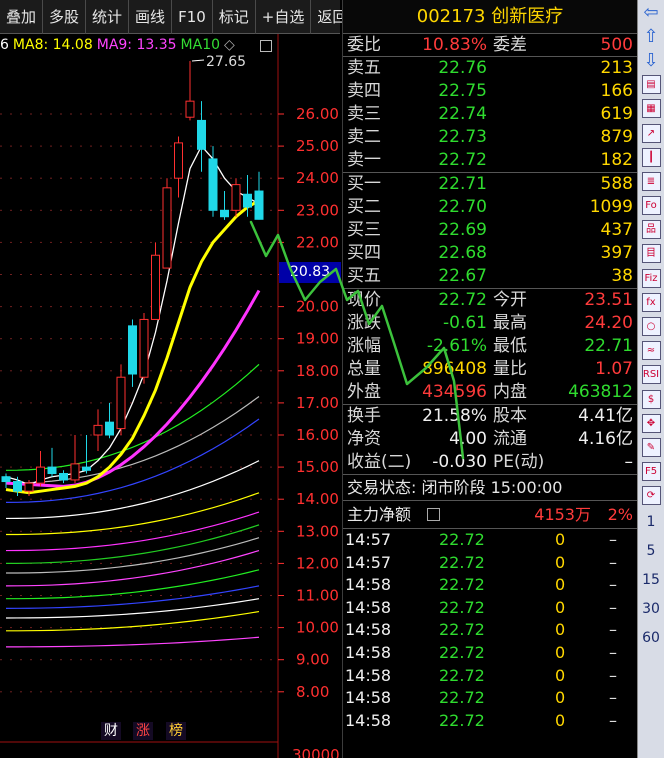  Describe the element at coordinates (284, 17) in the screenshot. I see `toolbar-button-6: +自选` at that location.